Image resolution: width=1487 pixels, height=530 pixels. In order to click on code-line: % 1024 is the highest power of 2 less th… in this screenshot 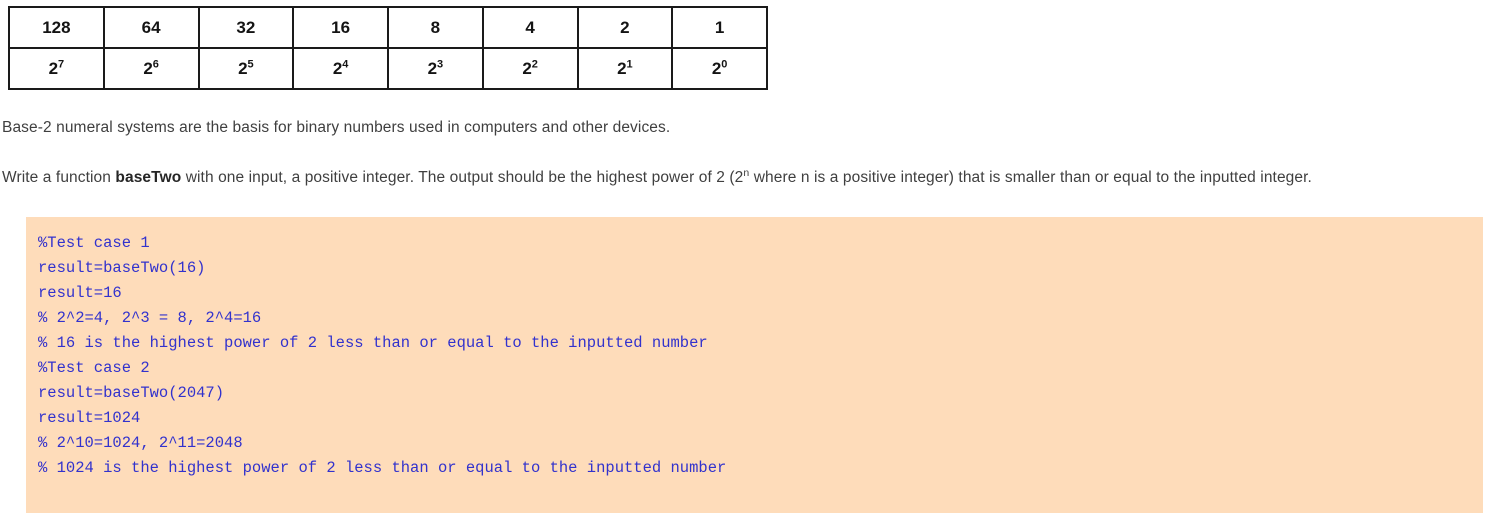, I will do `click(382, 468)`.